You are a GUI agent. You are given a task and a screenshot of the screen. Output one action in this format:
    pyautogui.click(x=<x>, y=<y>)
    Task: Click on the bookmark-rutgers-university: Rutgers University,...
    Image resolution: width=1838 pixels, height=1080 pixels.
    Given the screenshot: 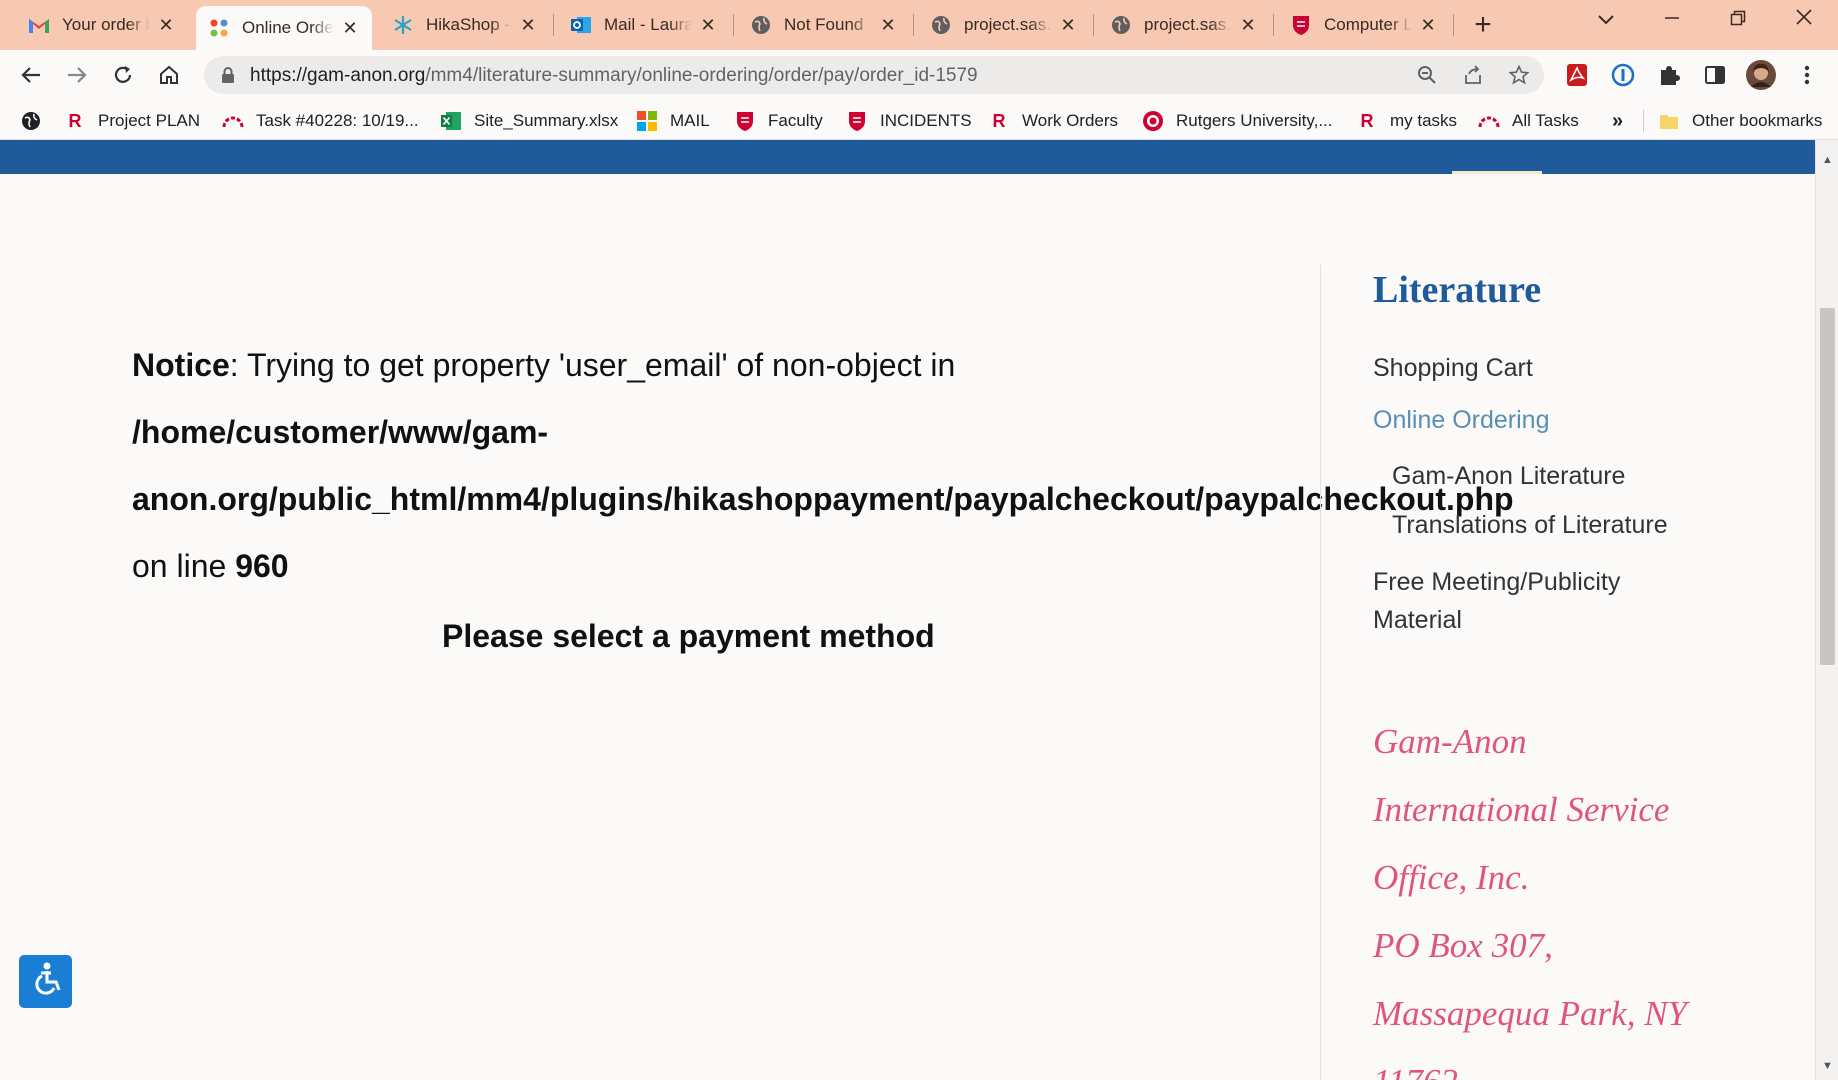 What is the action you would take?
    pyautogui.click(x=1237, y=121)
    